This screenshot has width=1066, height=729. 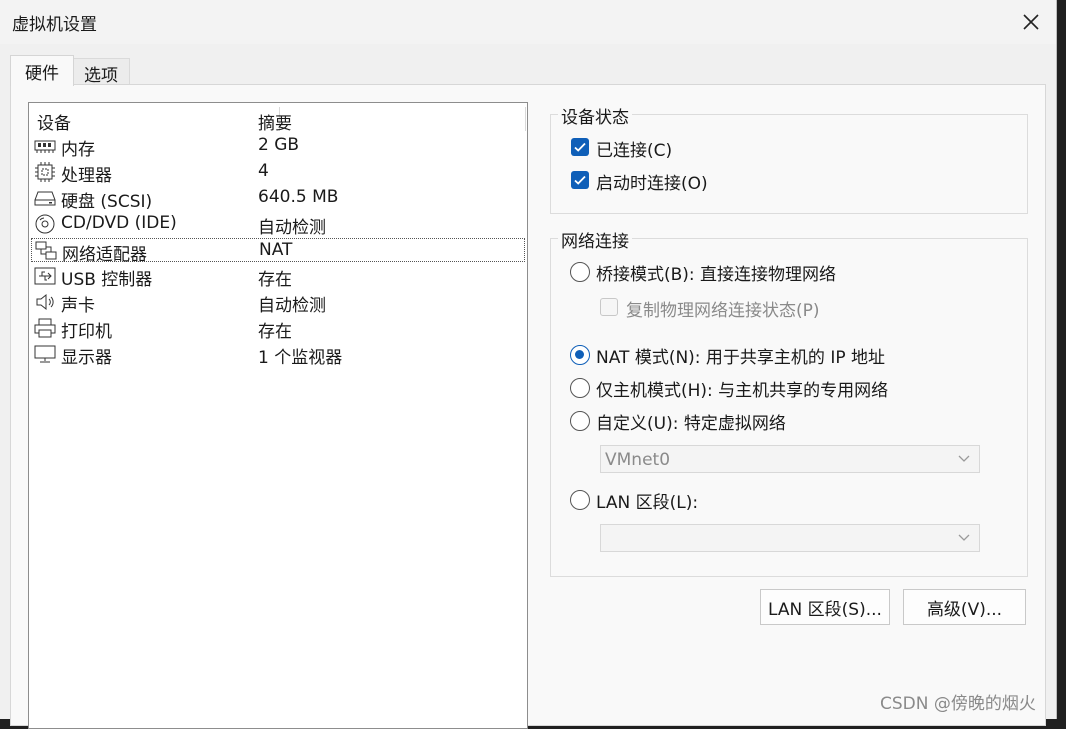 I want to click on memory-icon, so click(x=45, y=146).